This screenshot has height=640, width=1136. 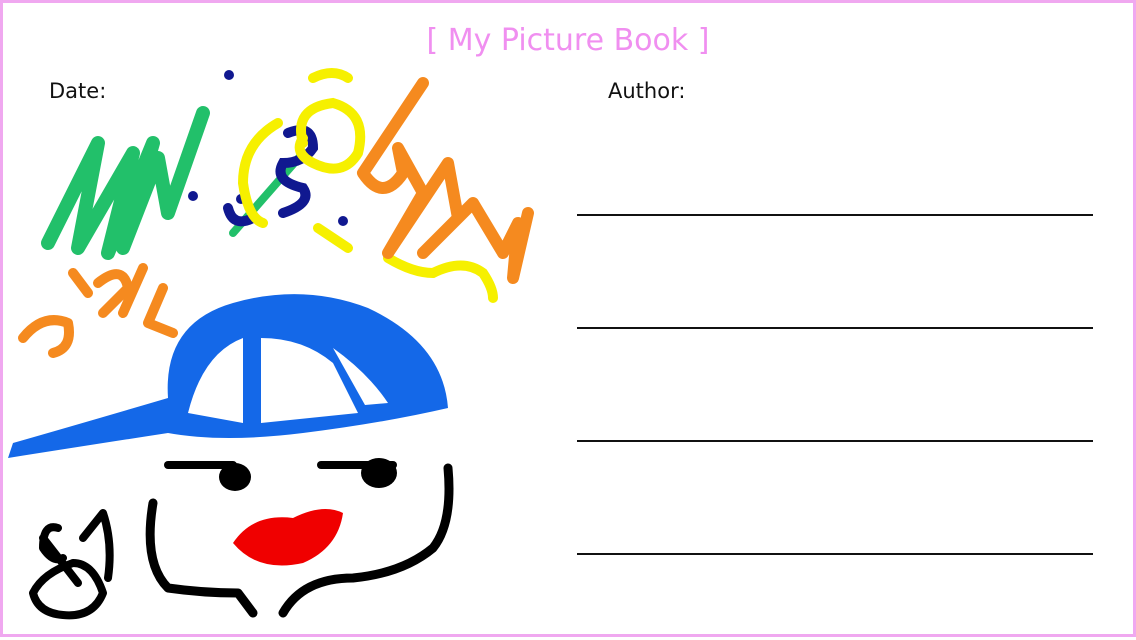 What do you see at coordinates (647, 91) in the screenshot?
I see `author-label: Author:` at bounding box center [647, 91].